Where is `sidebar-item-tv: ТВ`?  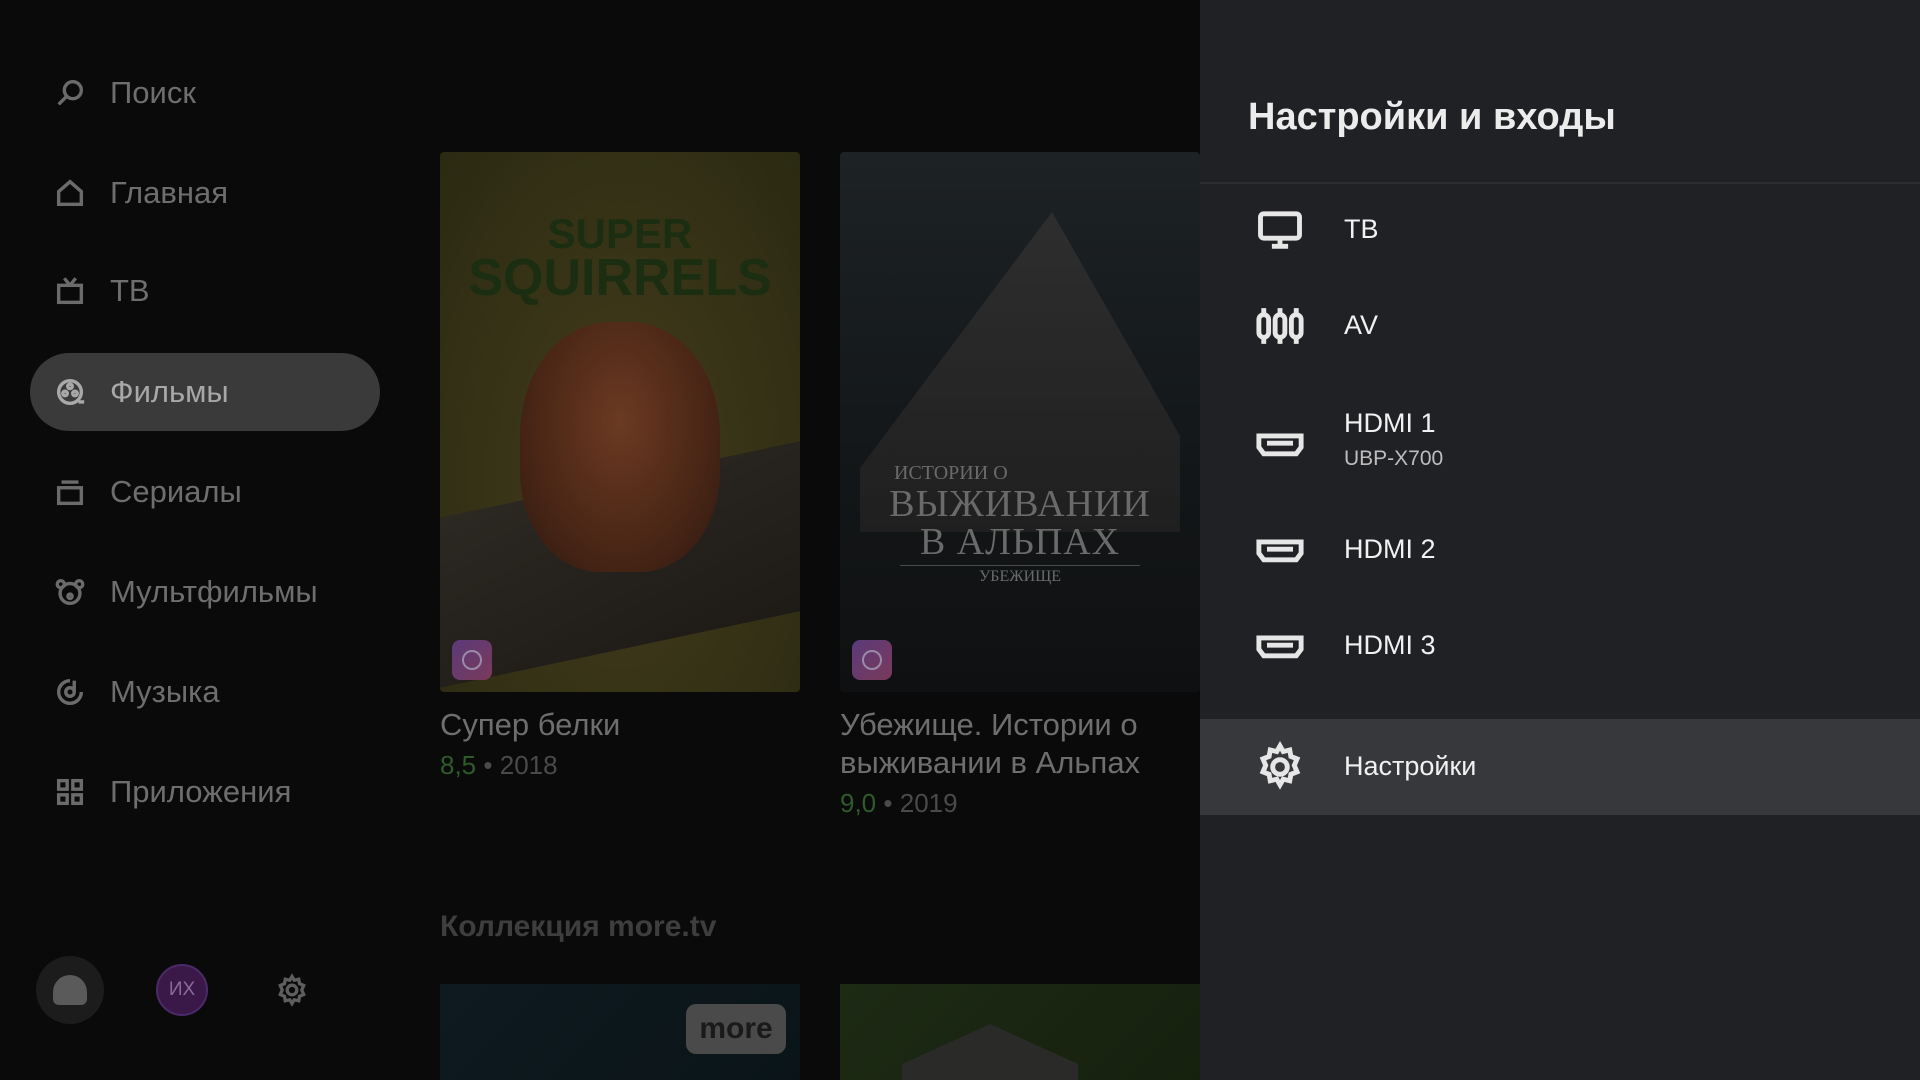 sidebar-item-tv: ТВ is located at coordinates (205, 291).